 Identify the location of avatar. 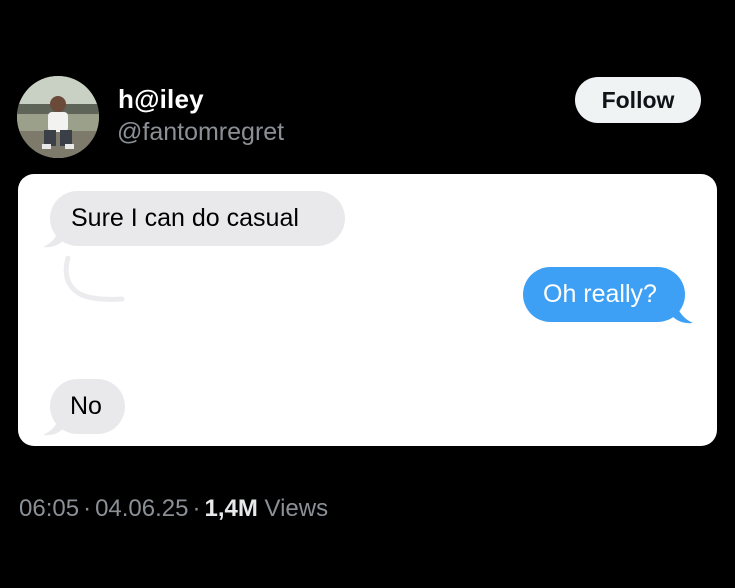
(58, 117).